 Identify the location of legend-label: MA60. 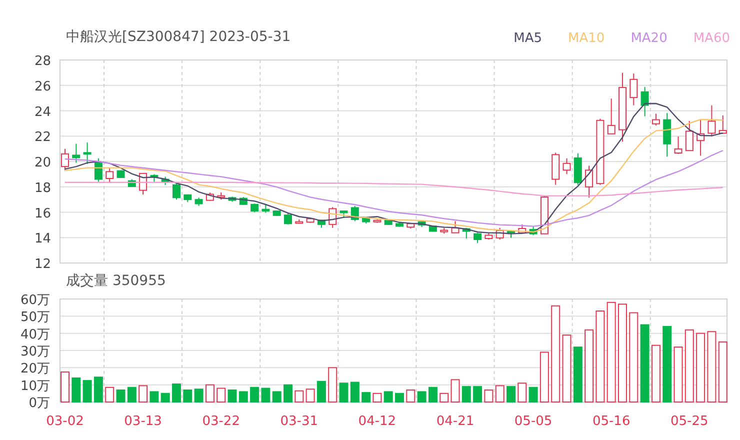
(711, 39).